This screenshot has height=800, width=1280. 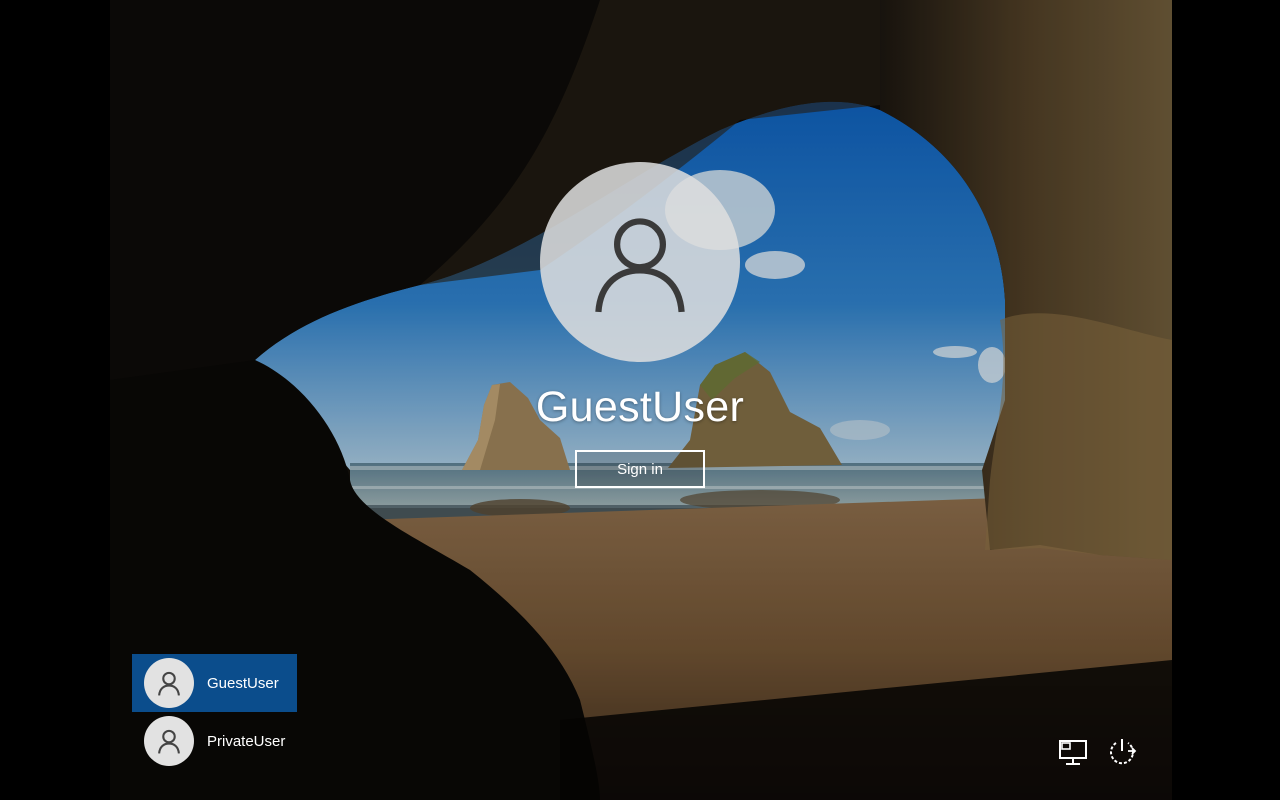 I want to click on user-switcher-list: GuestUser PrivateUser, so click(x=214, y=712).